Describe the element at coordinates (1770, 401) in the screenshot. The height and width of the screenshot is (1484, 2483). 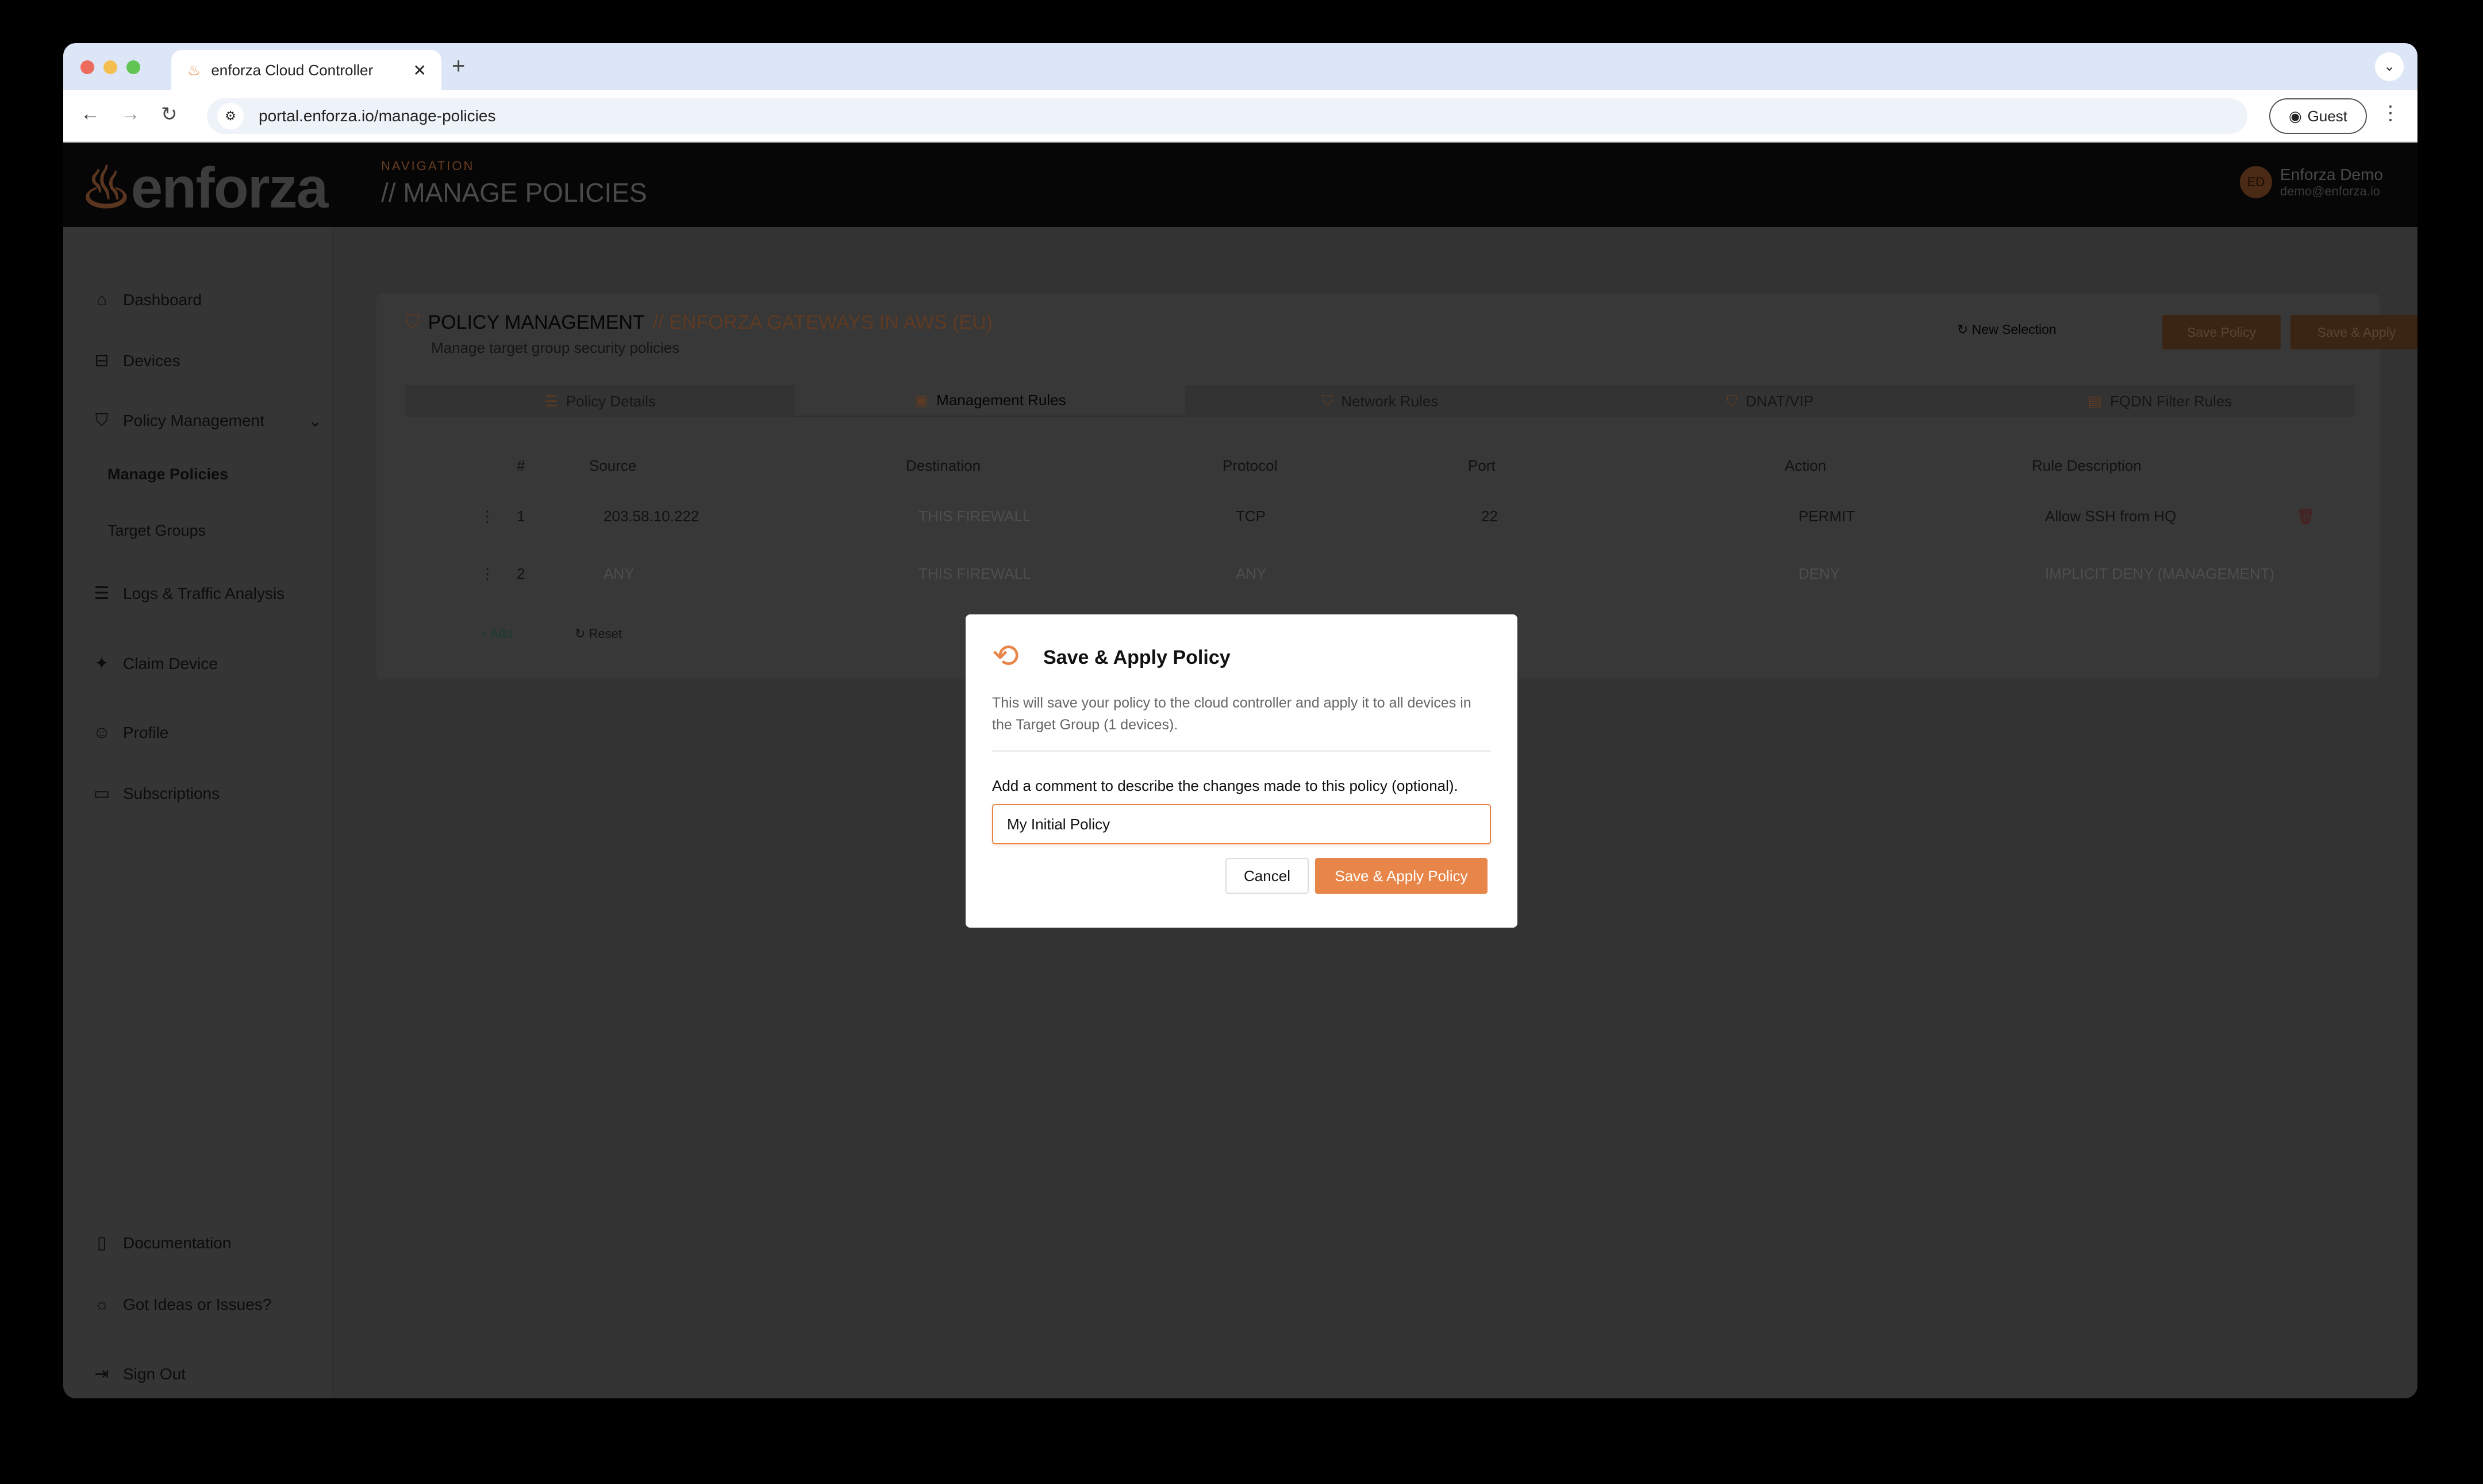
I see `tab-dnat-vip: ⛉ DNAT/VIP` at that location.